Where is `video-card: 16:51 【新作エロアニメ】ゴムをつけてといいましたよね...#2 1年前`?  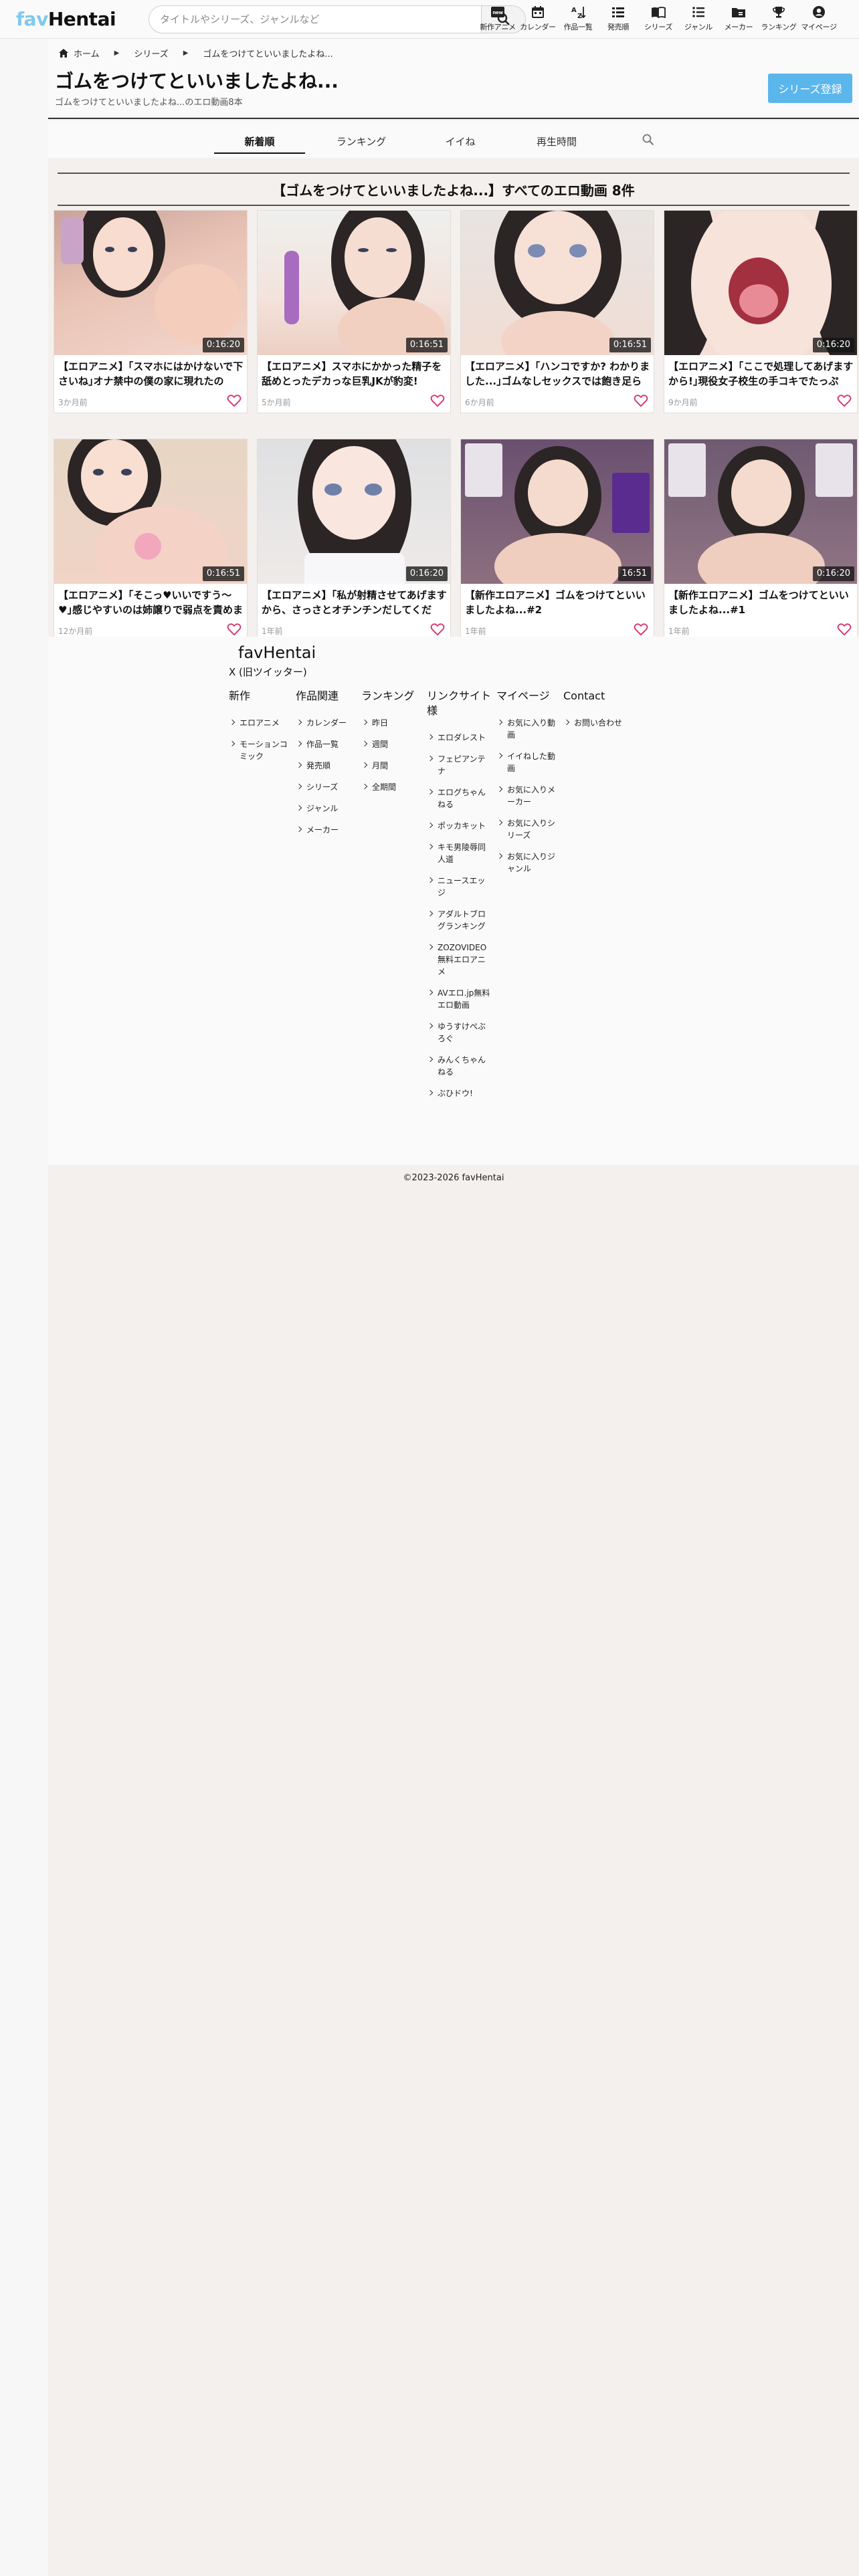 video-card: 16:51 【新作エロアニメ】ゴムをつけてといいましたよね...#2 1年前 is located at coordinates (557, 540).